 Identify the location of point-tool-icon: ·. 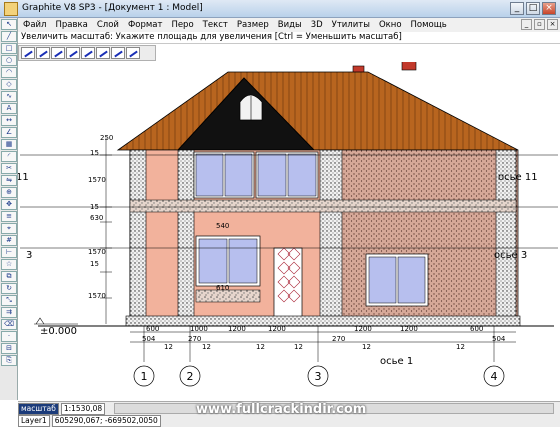
(9, 336).